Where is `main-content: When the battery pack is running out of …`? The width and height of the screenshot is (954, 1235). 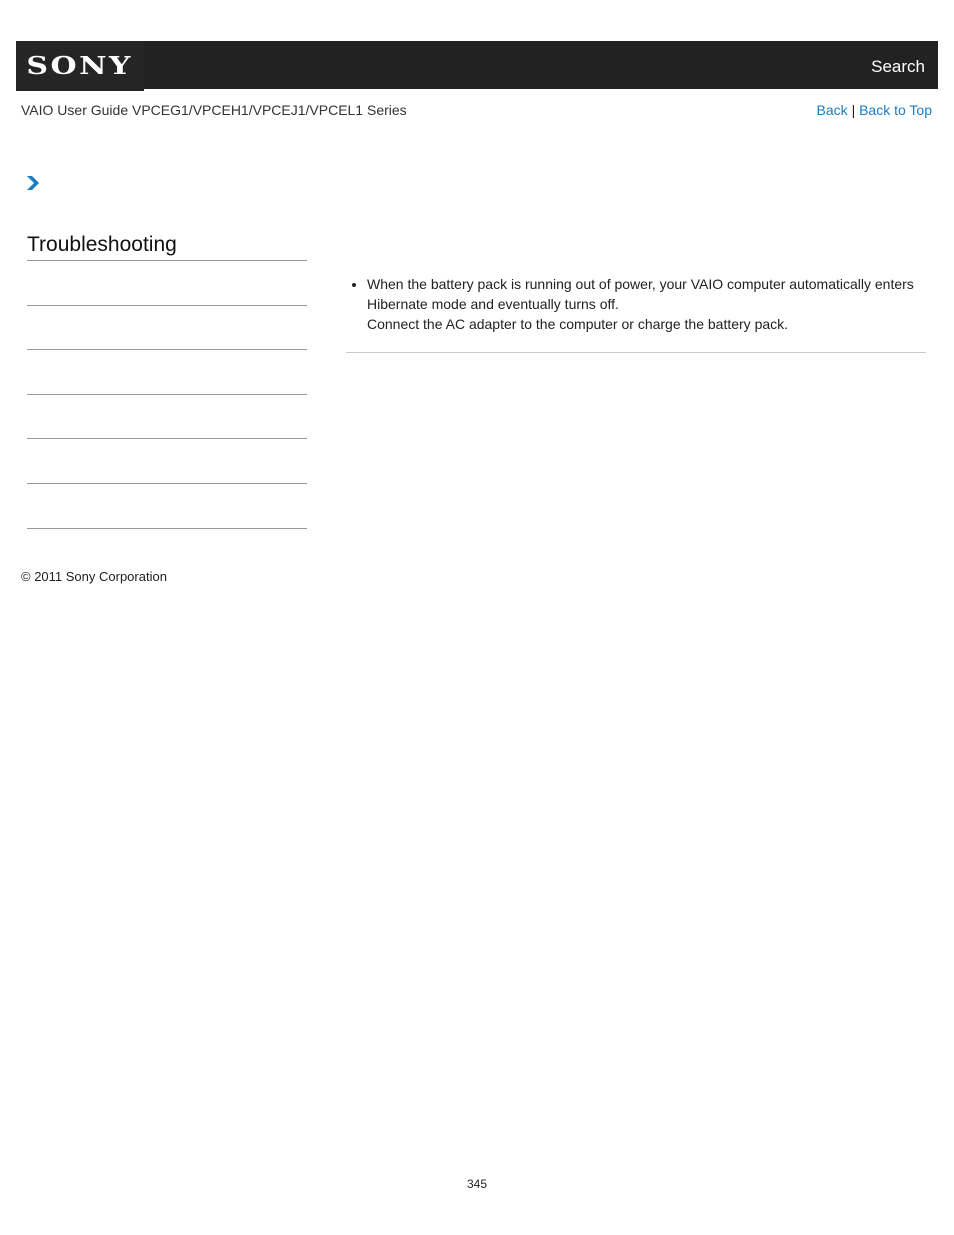
main-content: When the battery pack is running out of … is located at coordinates (636, 304).